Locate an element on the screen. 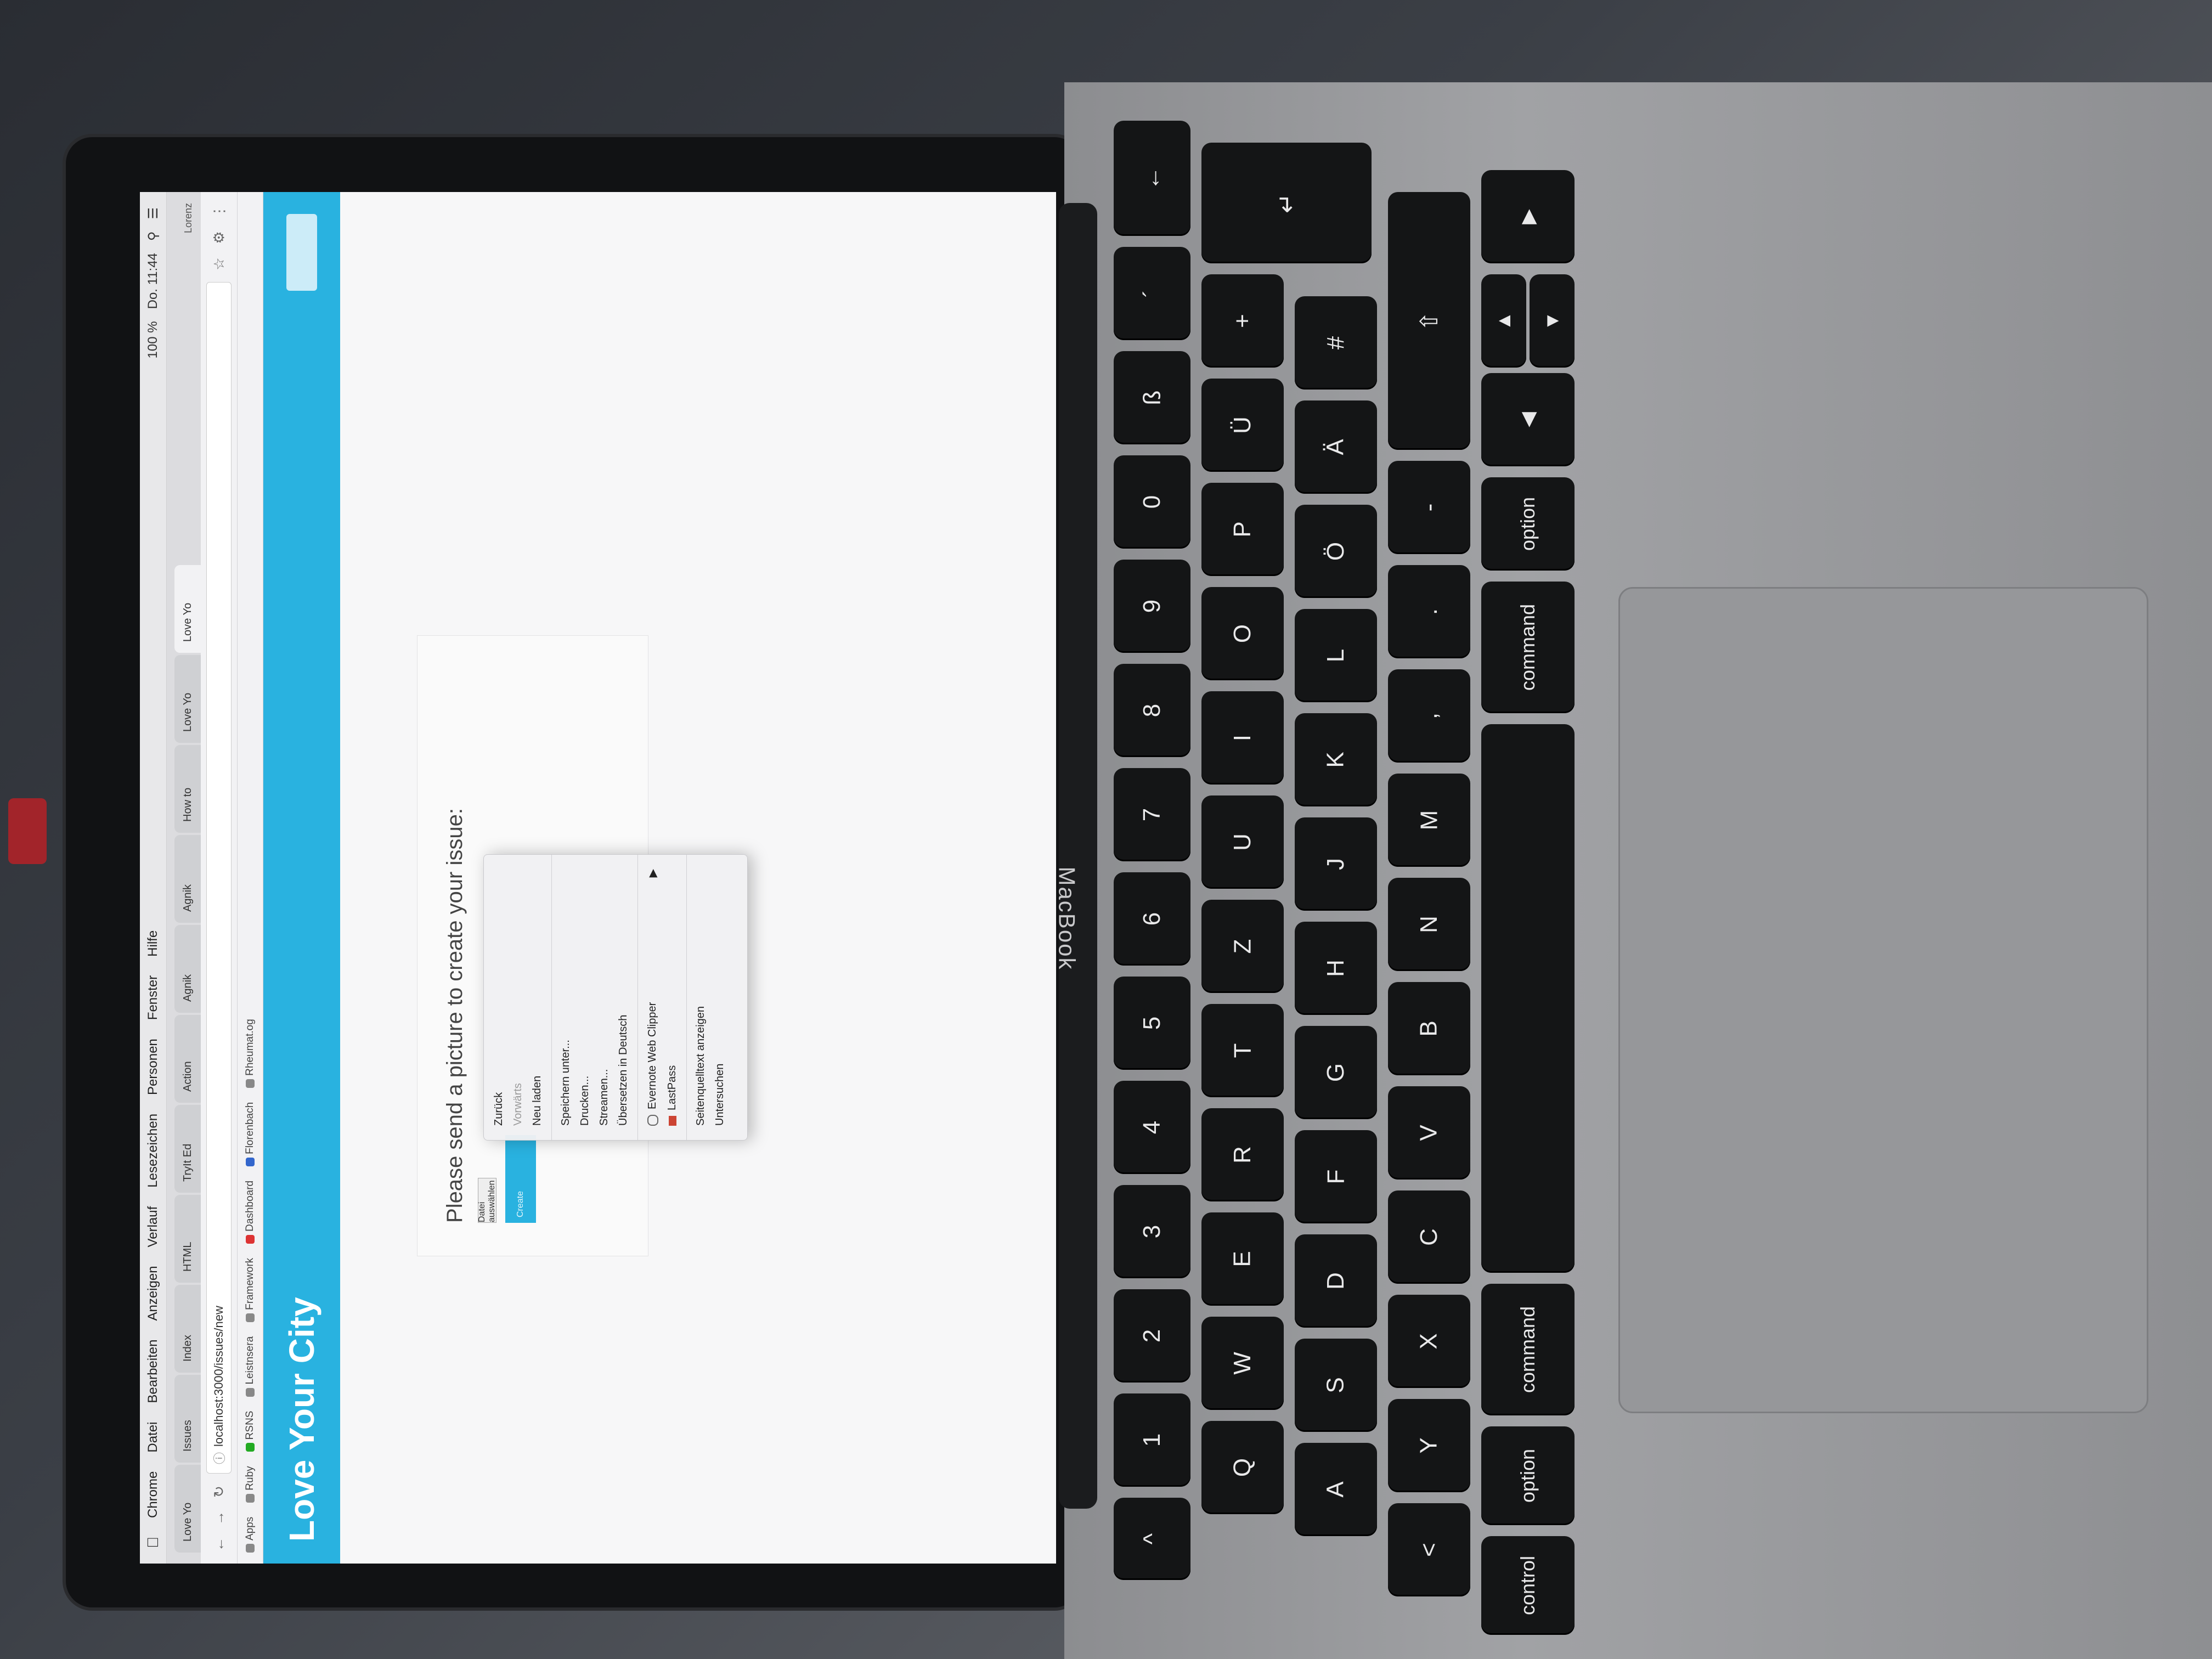 This screenshot has width=2212, height=1659. key: 6 is located at coordinates (1152, 919).